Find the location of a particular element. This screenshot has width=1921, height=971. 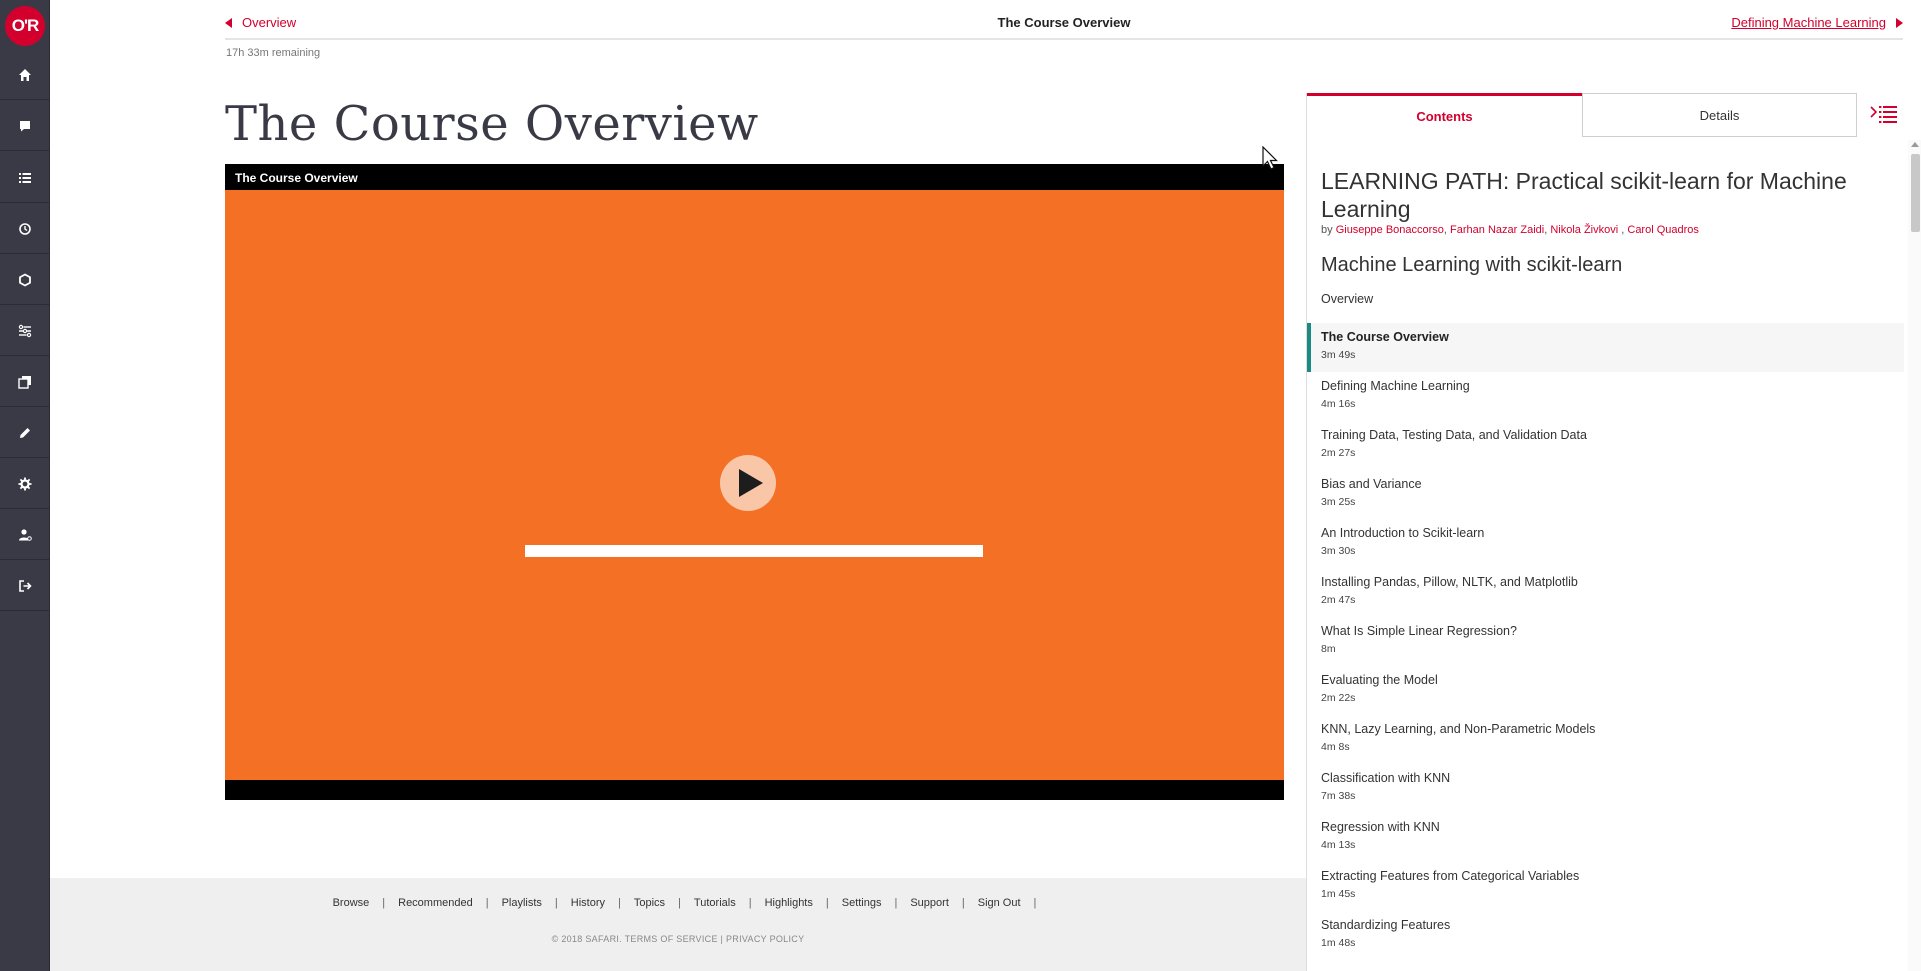

lesson-item: Standardizing Features 1m 48s is located at coordinates (1605, 935).